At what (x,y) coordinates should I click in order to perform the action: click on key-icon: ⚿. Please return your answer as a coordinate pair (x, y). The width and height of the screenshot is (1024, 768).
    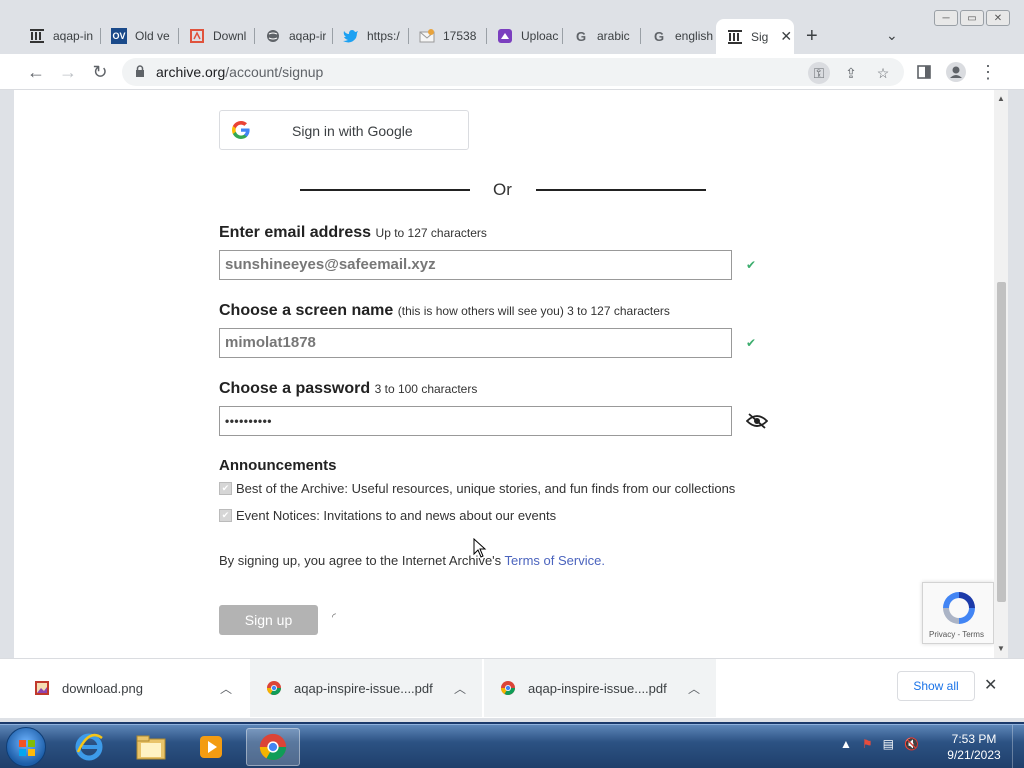
    Looking at the image, I should click on (819, 73).